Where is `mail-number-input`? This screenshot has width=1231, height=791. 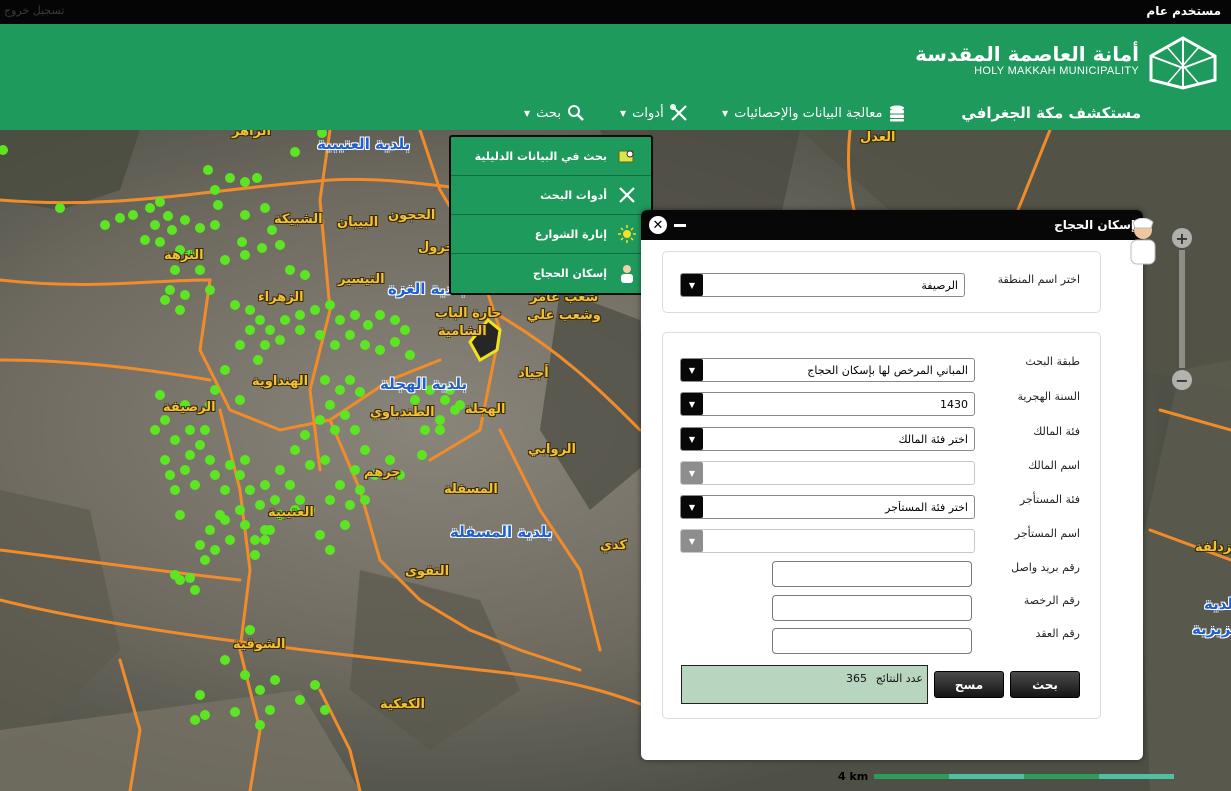
mail-number-input is located at coordinates (872, 574).